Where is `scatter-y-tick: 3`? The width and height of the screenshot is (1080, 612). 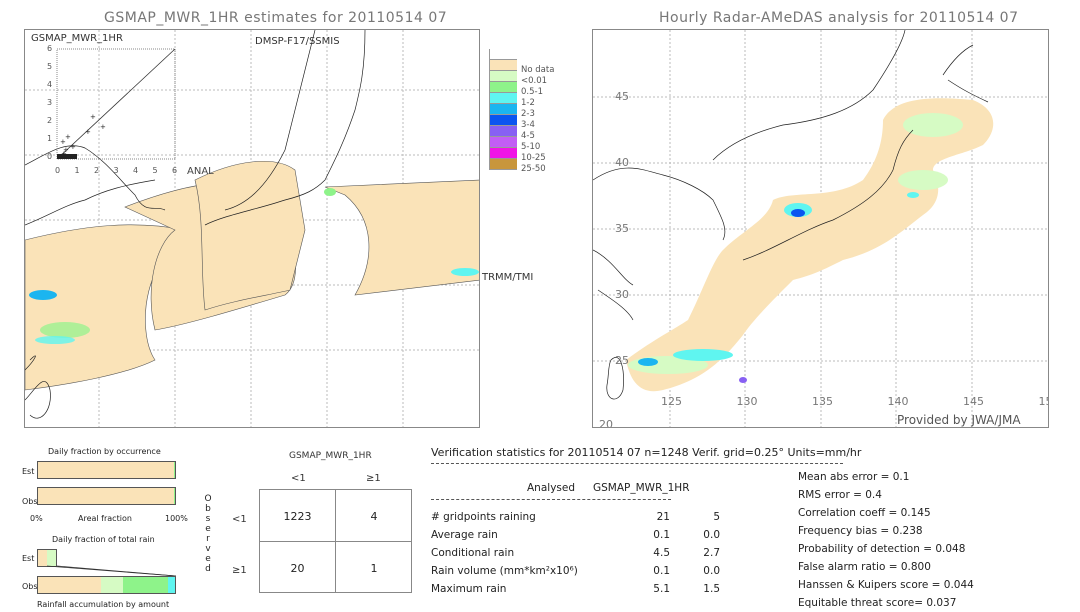
scatter-y-tick: 3 is located at coordinates (50, 102).